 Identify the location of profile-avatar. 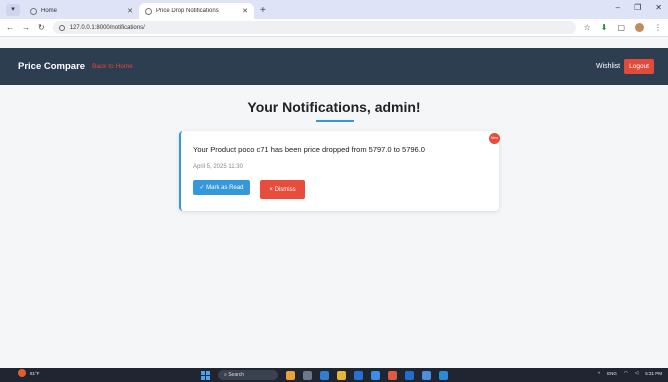
(639, 27).